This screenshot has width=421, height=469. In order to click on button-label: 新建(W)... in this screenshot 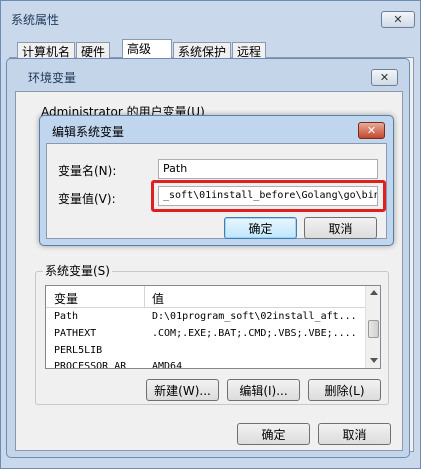, I will do `click(182, 390)`.